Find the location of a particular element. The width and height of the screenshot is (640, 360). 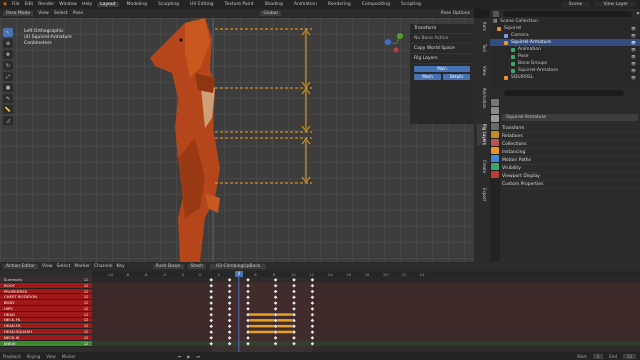

tab-tool: Tool is located at coordinates (482, 48).